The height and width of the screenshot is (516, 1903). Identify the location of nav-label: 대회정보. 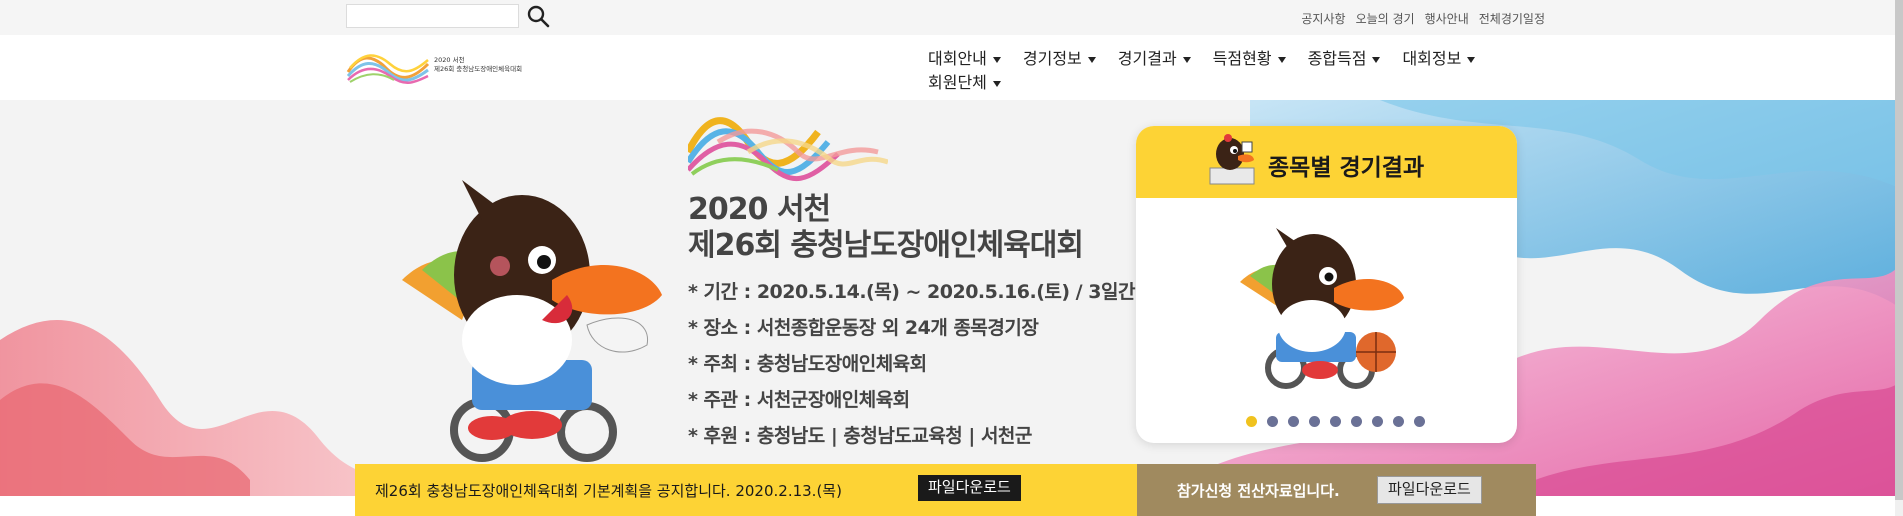
(1432, 58).